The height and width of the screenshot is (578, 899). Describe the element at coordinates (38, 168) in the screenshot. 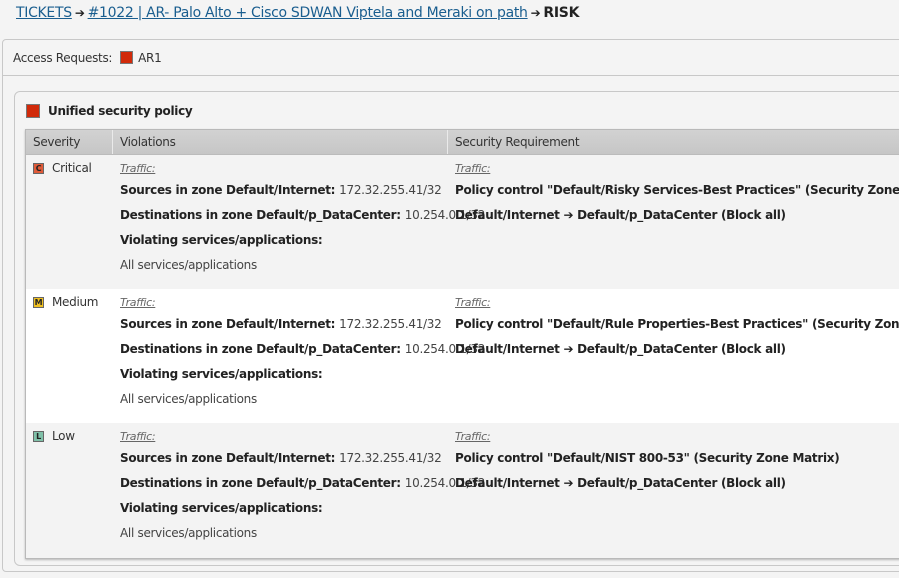

I see `severity-badge-icon: C` at that location.